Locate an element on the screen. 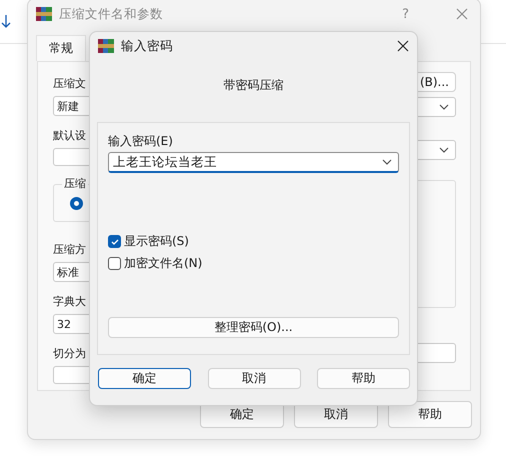  arrow-down-icon is located at coordinates (6, 21).